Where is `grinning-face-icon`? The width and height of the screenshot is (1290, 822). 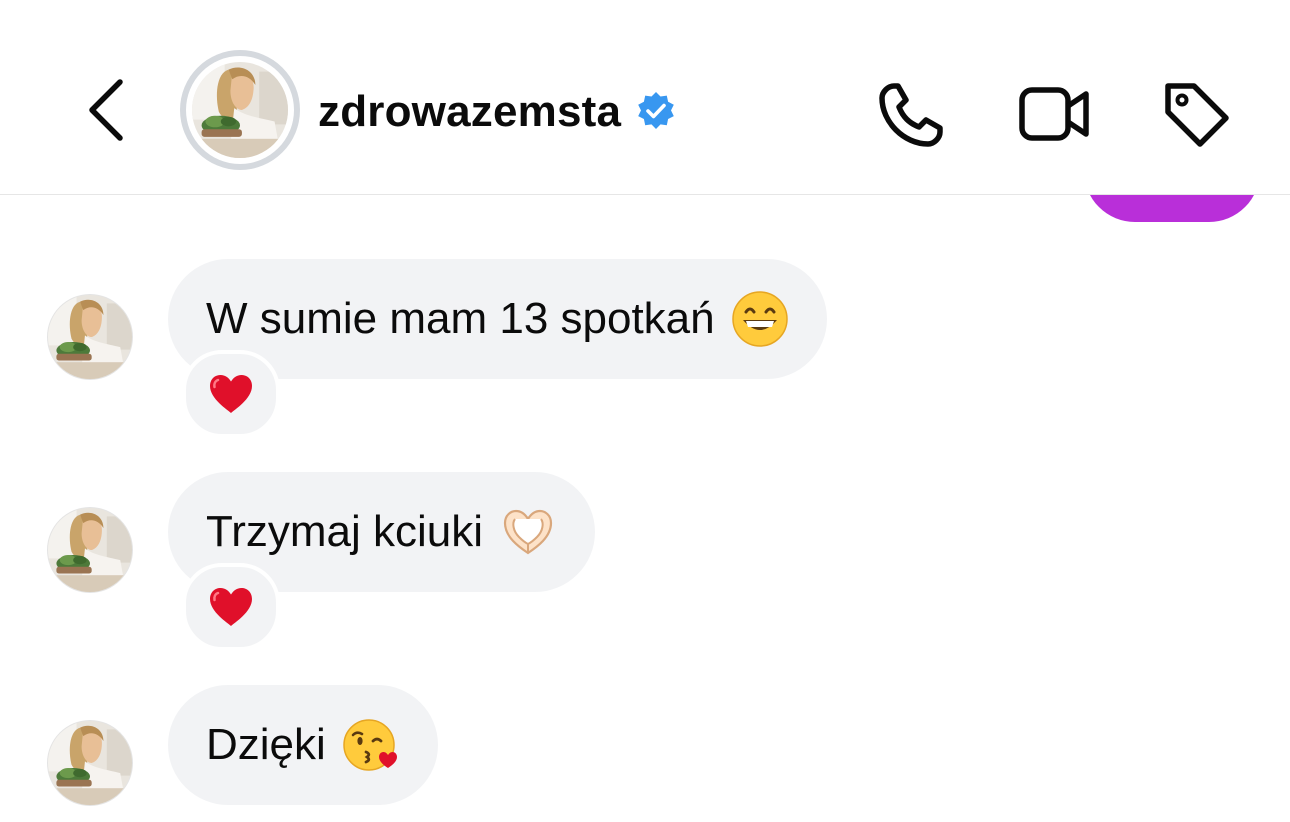
grinning-face-icon is located at coordinates (759, 319).